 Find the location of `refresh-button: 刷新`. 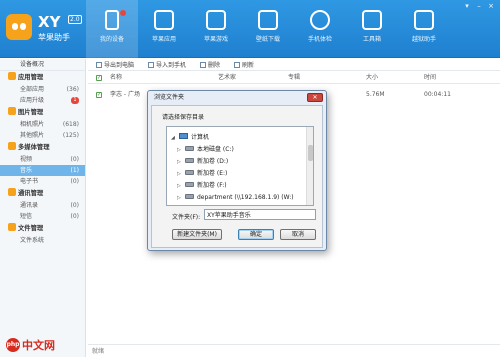

refresh-button: 刷新 is located at coordinates (244, 64).